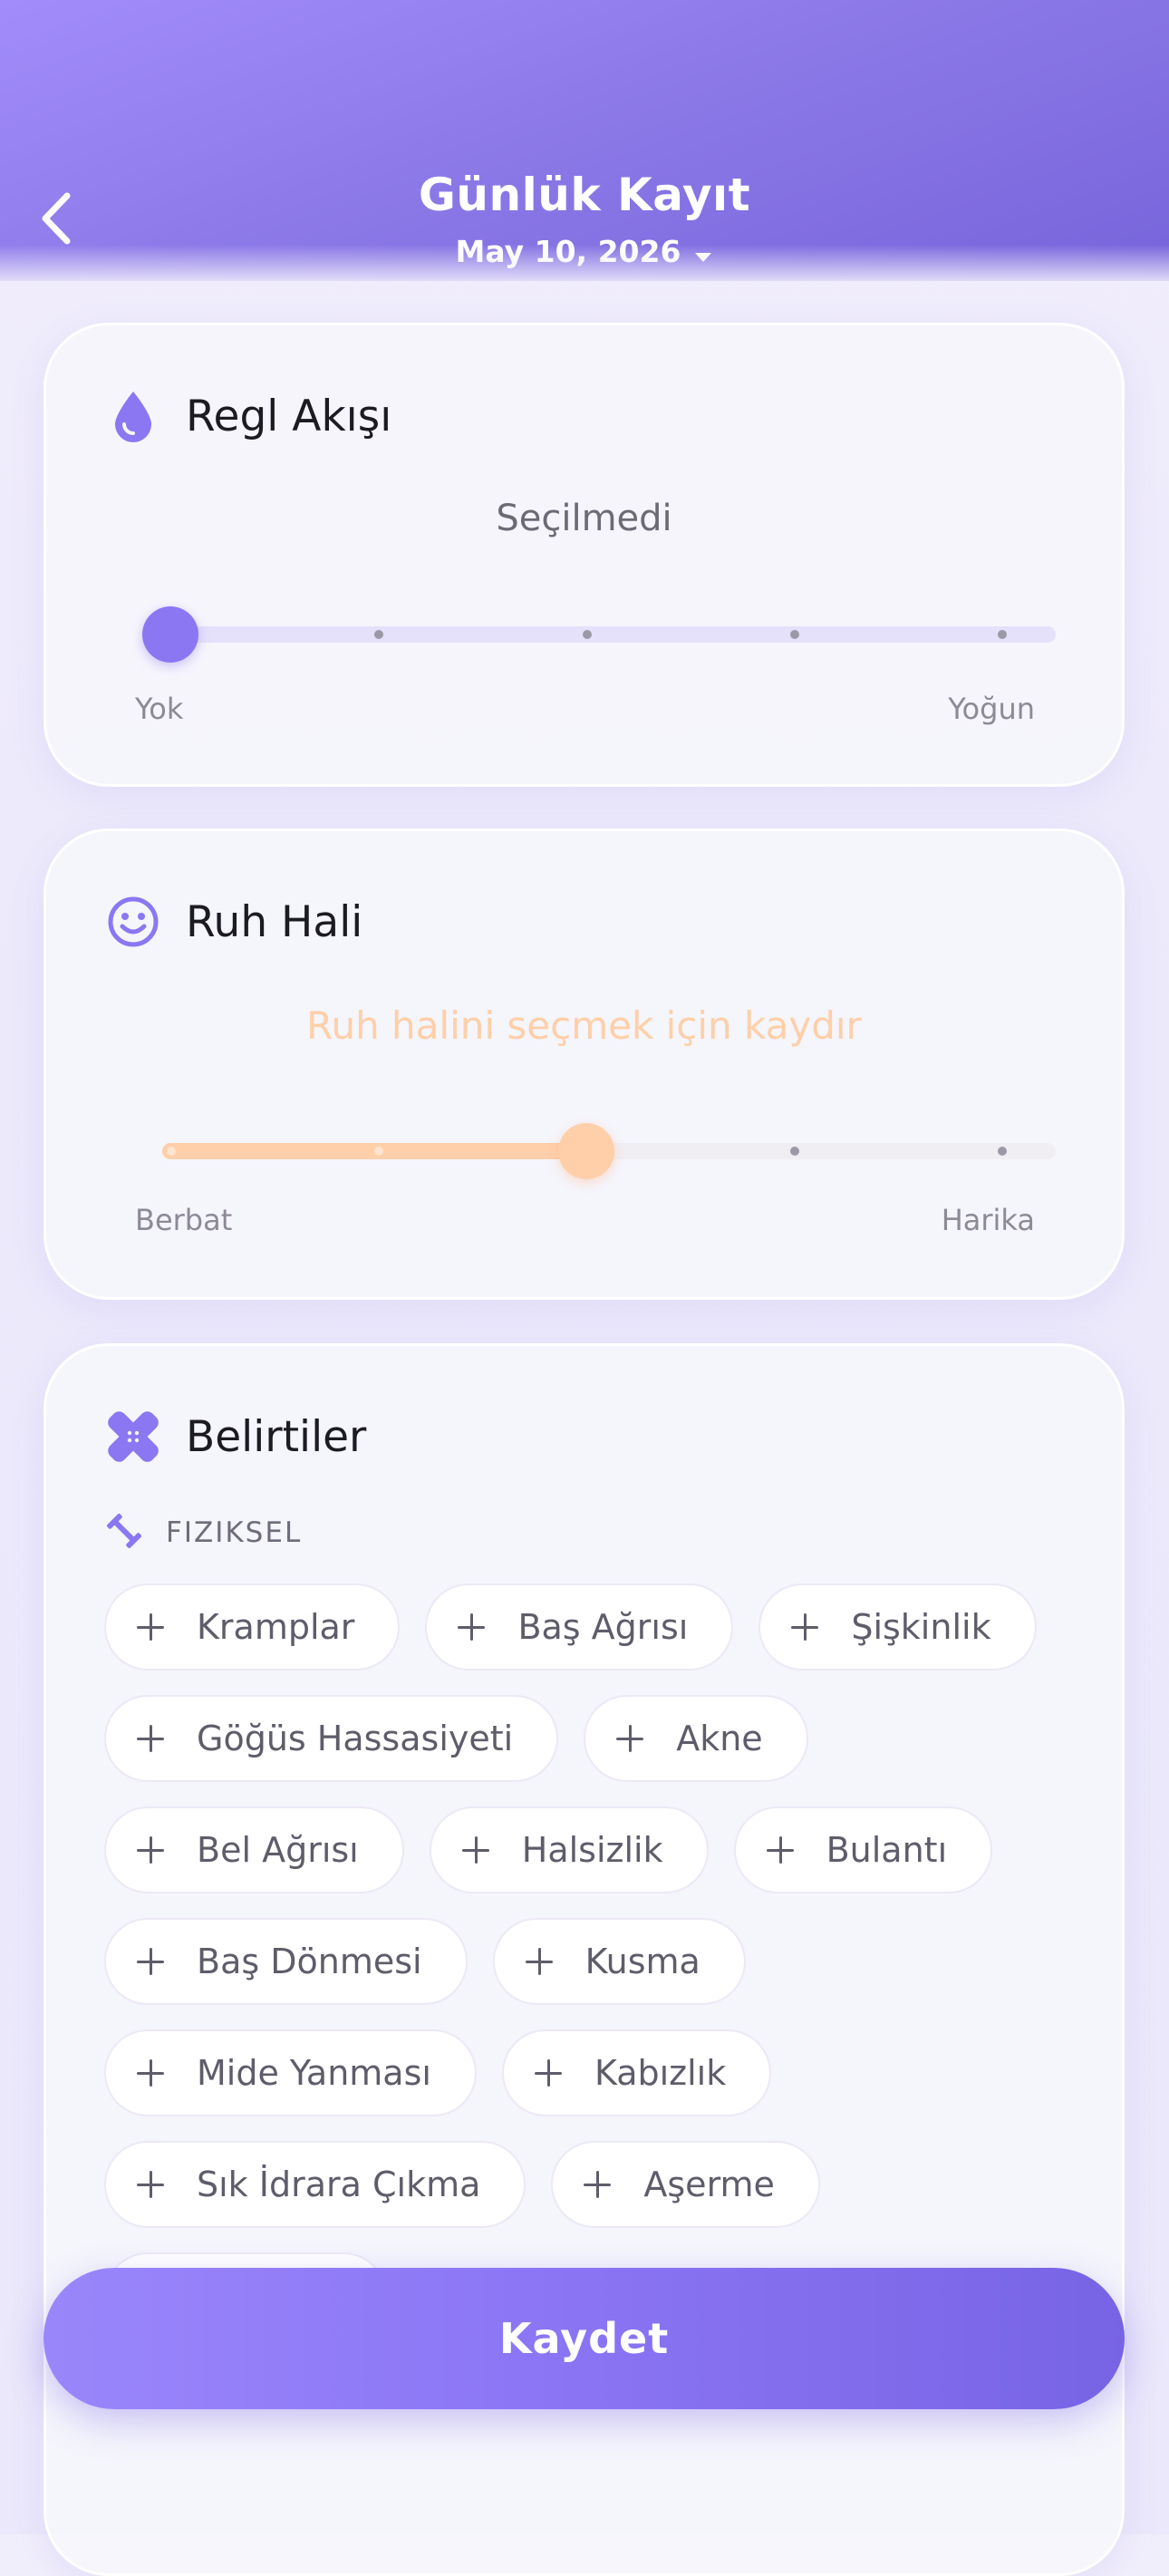 This screenshot has height=2576, width=1169. I want to click on symptoms-title: Belirtiler, so click(276, 1436).